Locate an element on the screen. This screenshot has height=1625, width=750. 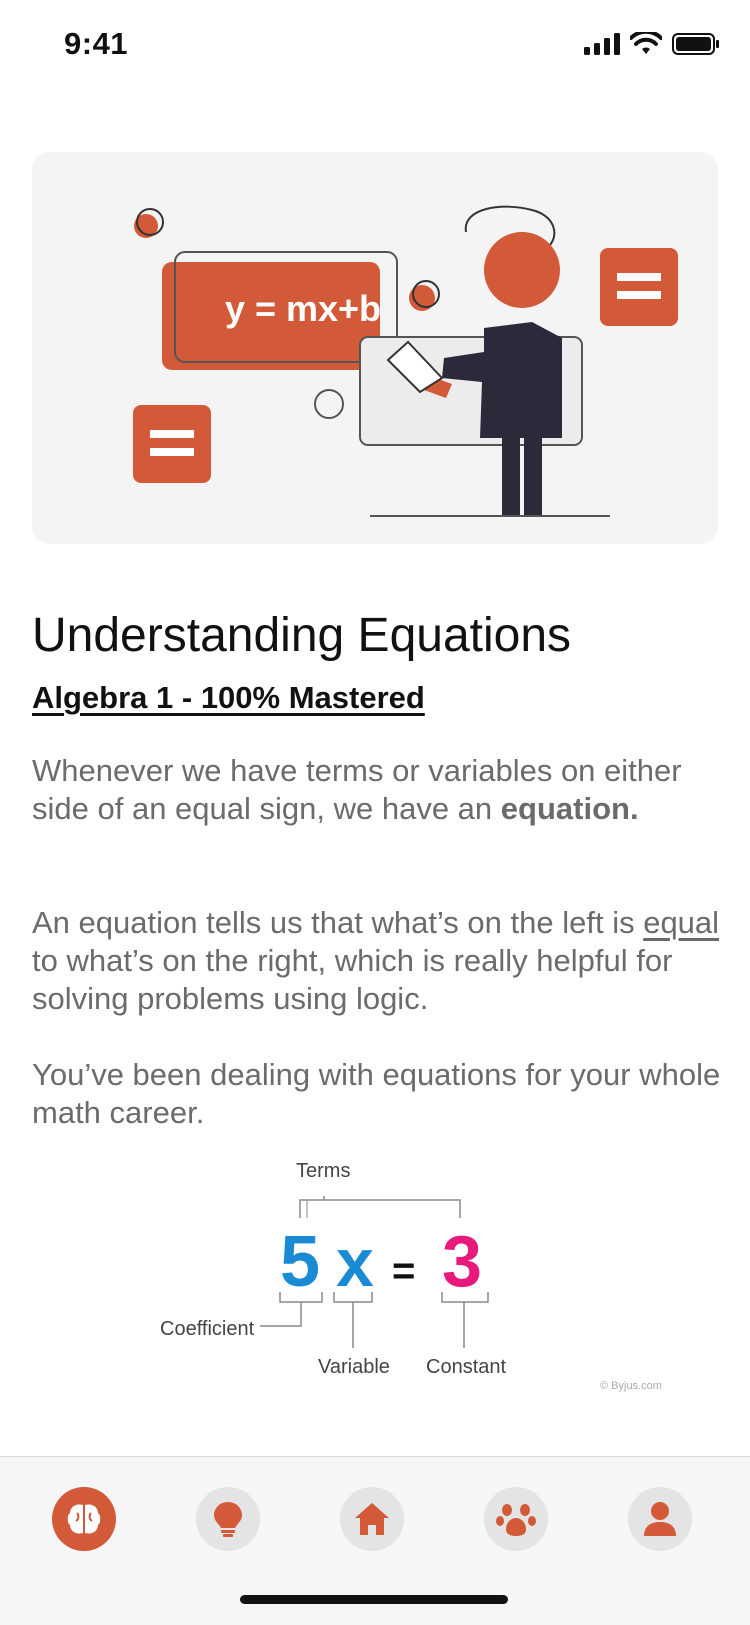
home-indicator is located at coordinates (374, 1599).